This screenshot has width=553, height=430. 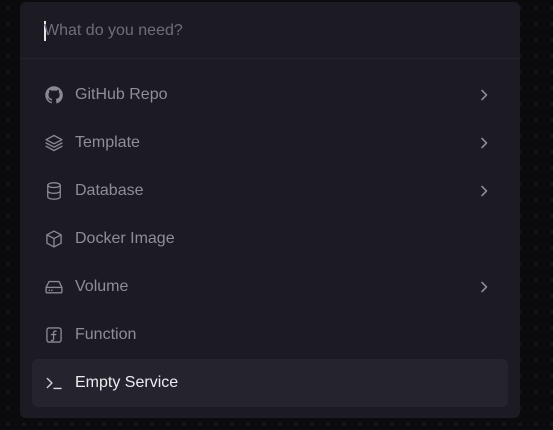 What do you see at coordinates (109, 190) in the screenshot?
I see `menu-item-label: Database` at bounding box center [109, 190].